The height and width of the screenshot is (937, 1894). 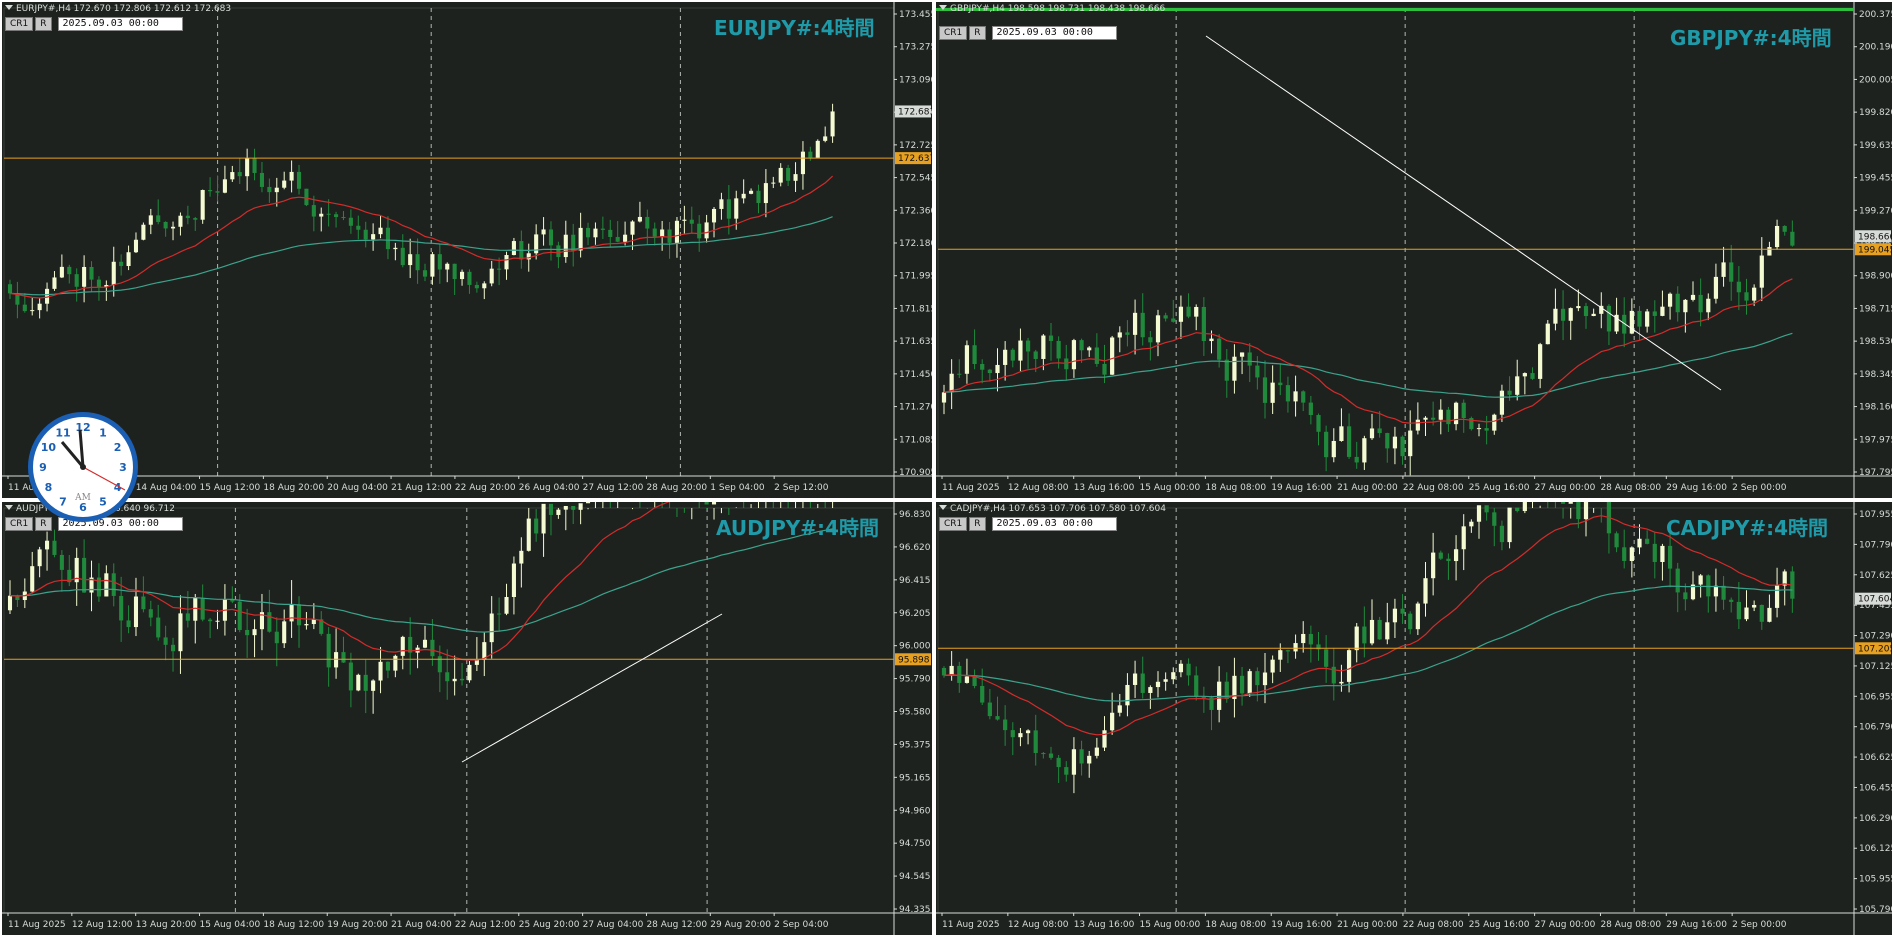 What do you see at coordinates (1565, 488) in the screenshot?
I see `time-tick-label: 27 Aug 00:00` at bounding box center [1565, 488].